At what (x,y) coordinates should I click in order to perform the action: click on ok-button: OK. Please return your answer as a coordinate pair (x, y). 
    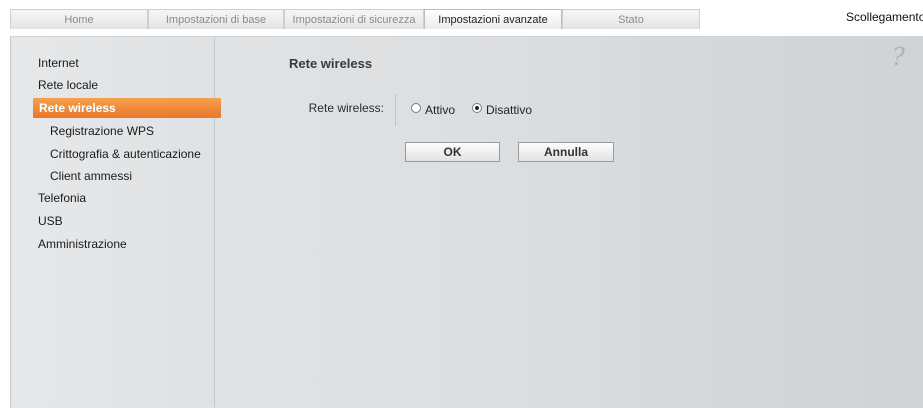
    Looking at the image, I should click on (452, 152).